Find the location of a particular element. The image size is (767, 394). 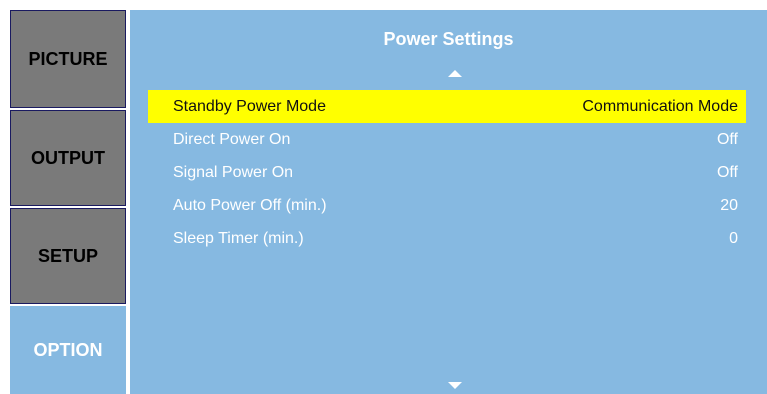

tab-picture: PICTURE is located at coordinates (68, 59).